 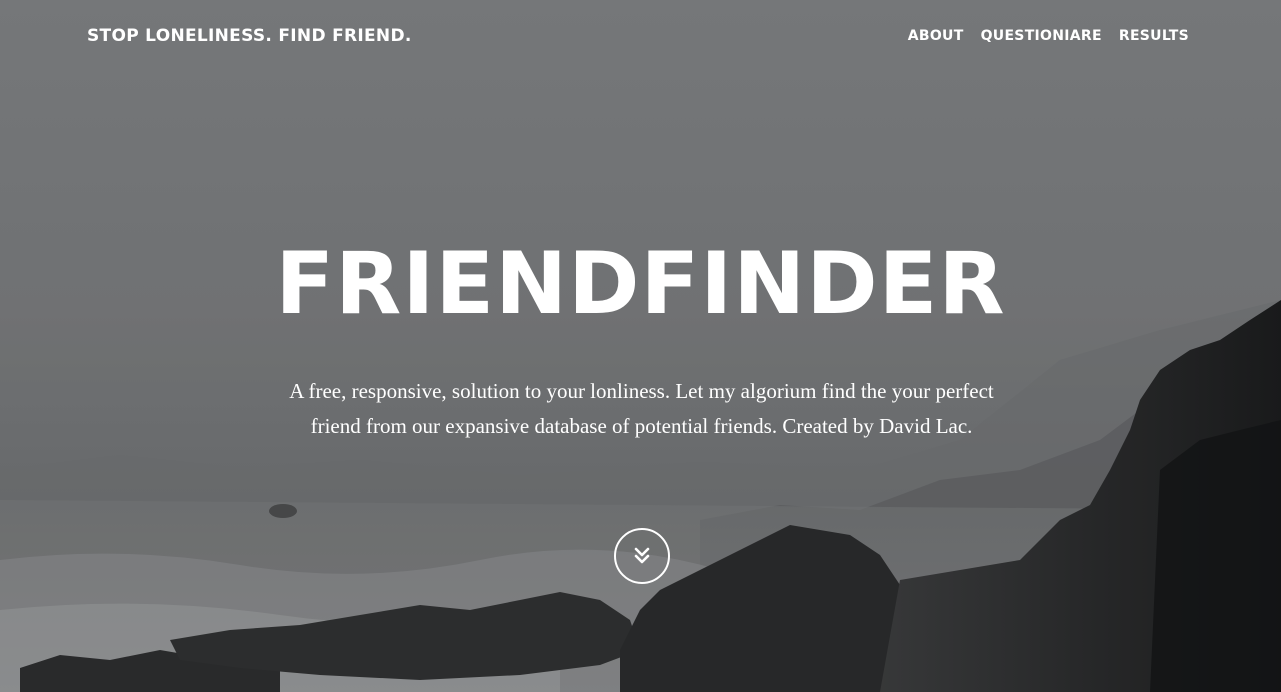 I want to click on nav-link-questioniare: QUESTIONIARE, so click(x=1041, y=36).